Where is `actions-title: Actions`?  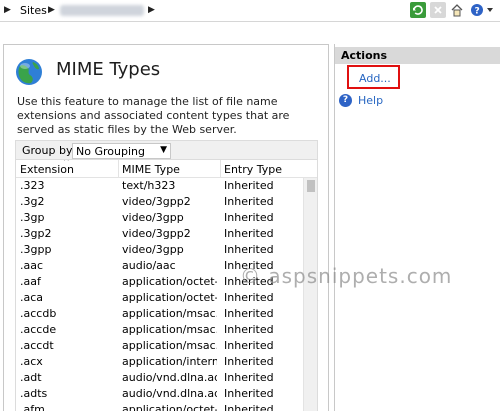 actions-title: Actions is located at coordinates (364, 55).